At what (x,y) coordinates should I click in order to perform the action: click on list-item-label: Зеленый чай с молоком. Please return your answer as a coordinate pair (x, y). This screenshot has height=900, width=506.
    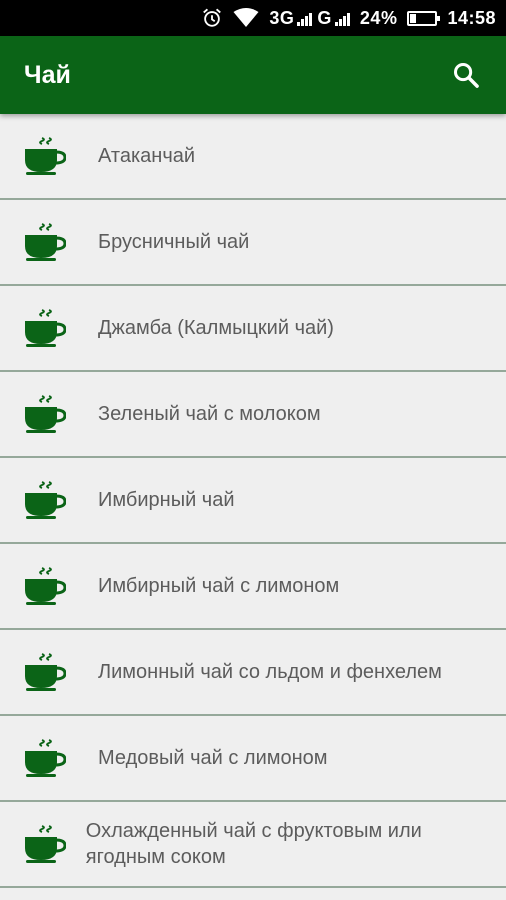
    Looking at the image, I should click on (209, 414).